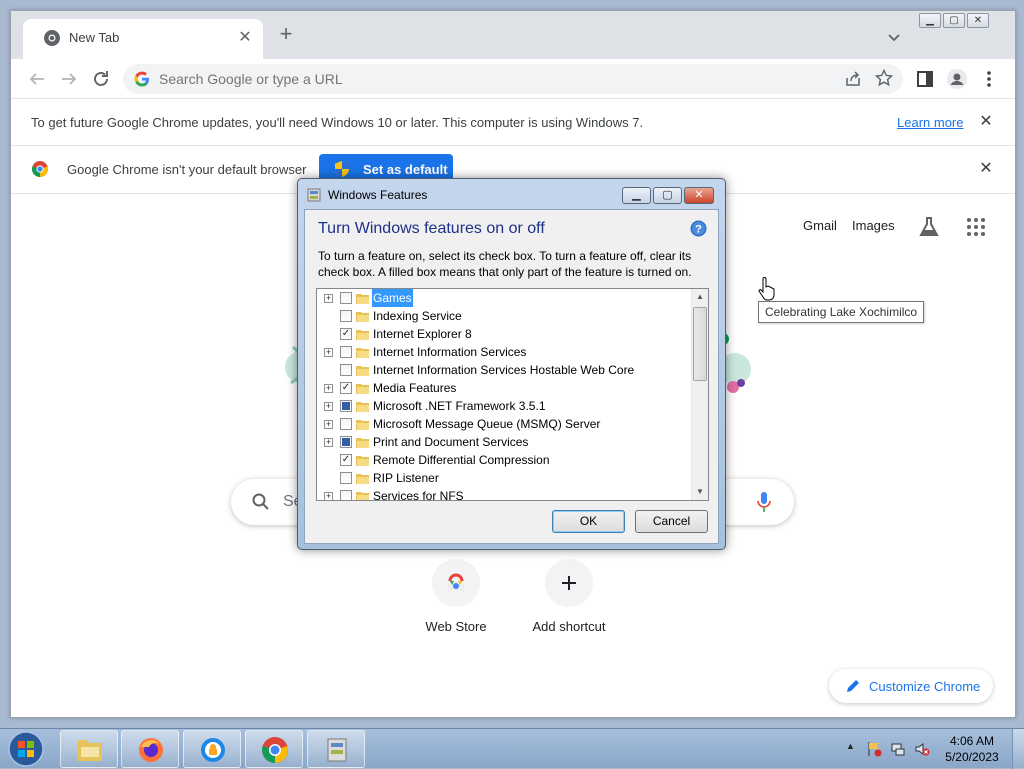 The image size is (1024, 769). I want to click on hand-cursor-icon, so click(766, 289).